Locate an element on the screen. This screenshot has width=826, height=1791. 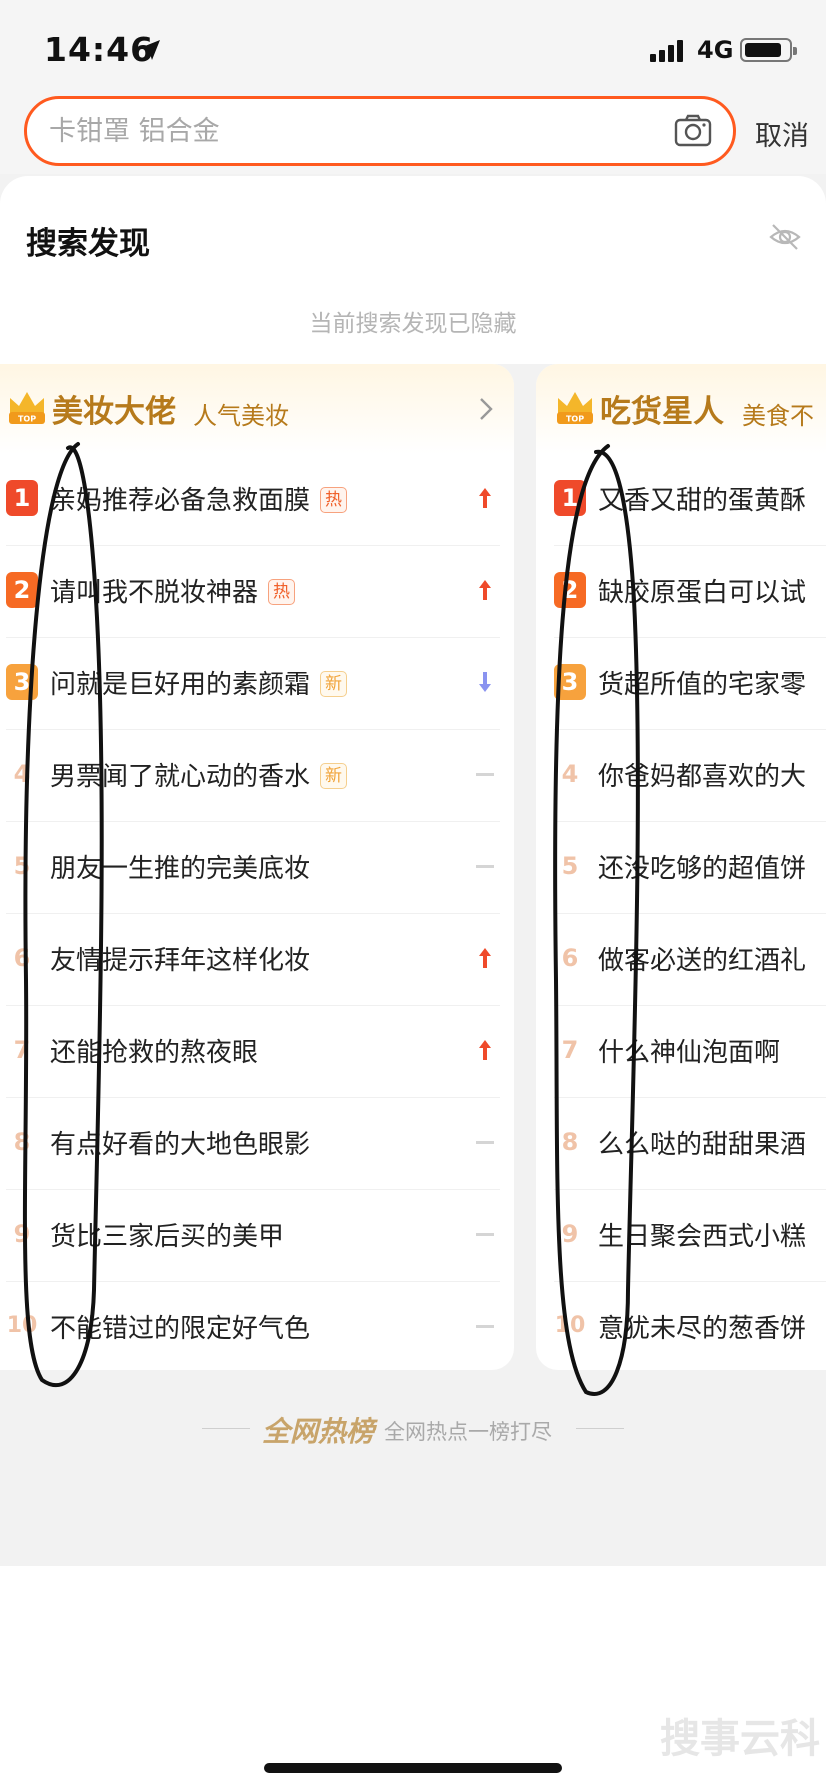
crown-top-icon: TOP is located at coordinates (27, 408).